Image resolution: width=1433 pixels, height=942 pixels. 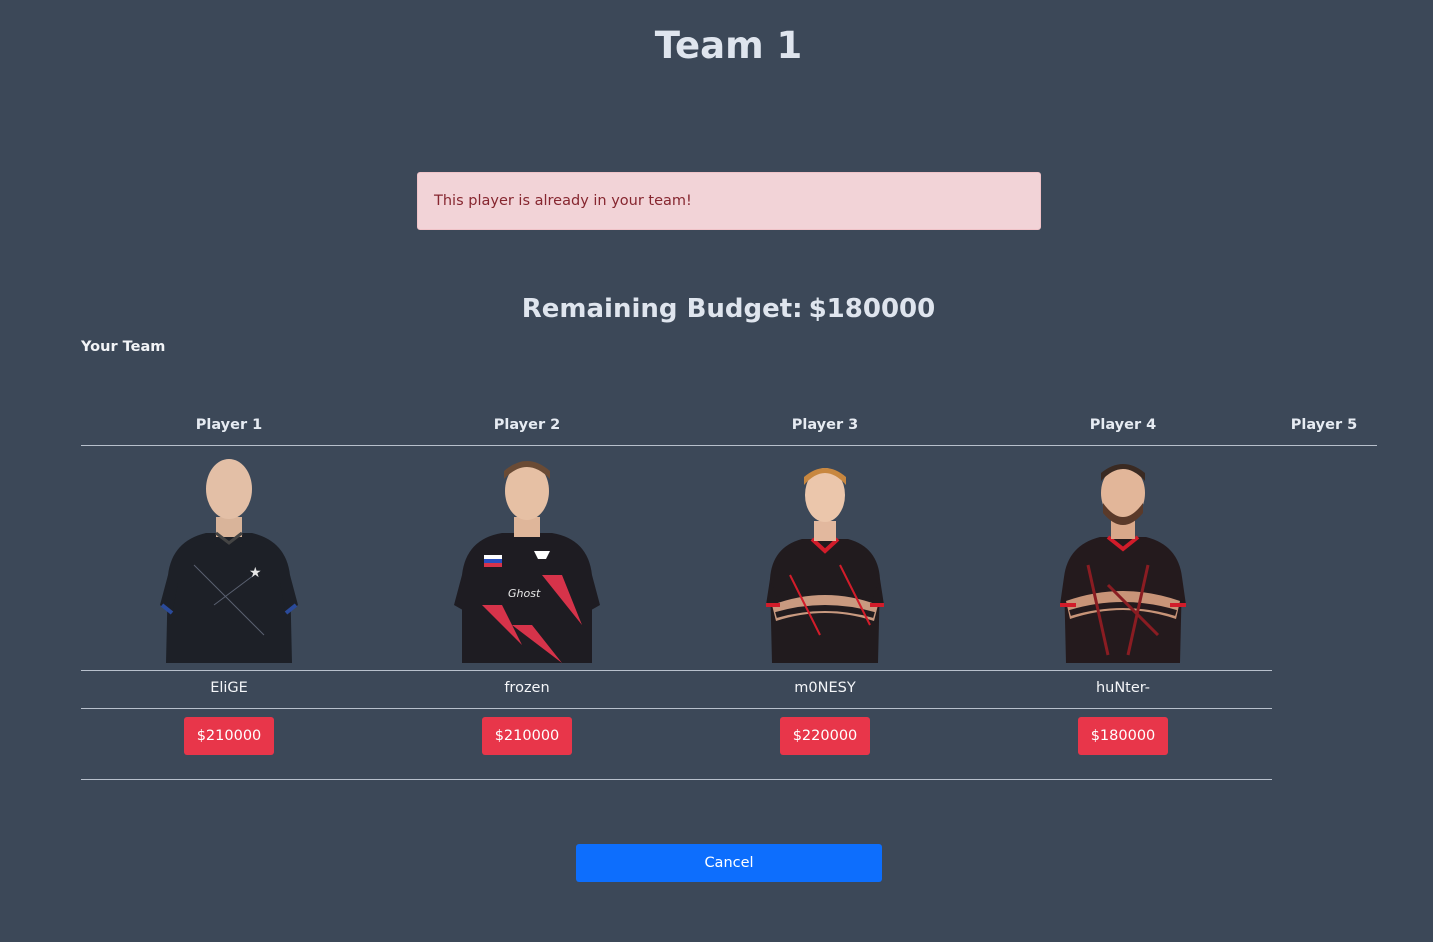 I want to click on player-1-price-button: $210000, so click(x=229, y=736).